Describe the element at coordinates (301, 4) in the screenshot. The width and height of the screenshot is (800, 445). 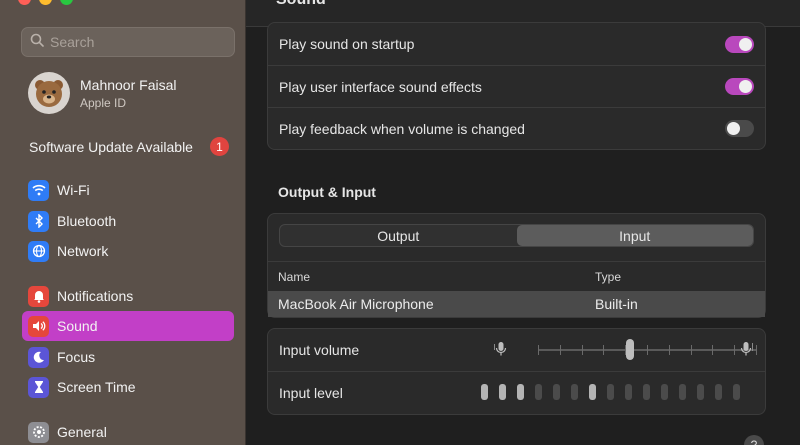
I see `page-title: Sound` at that location.